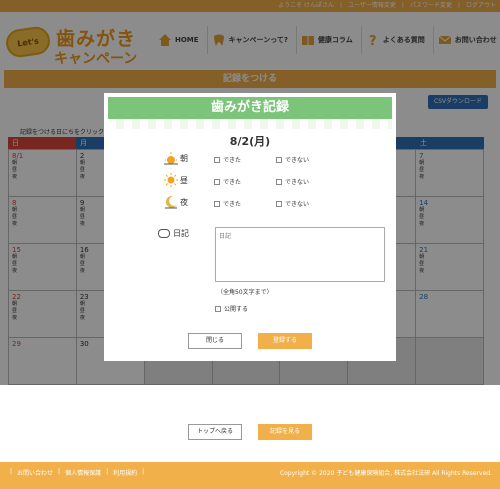  I want to click on noon-label: 昼, so click(184, 180).